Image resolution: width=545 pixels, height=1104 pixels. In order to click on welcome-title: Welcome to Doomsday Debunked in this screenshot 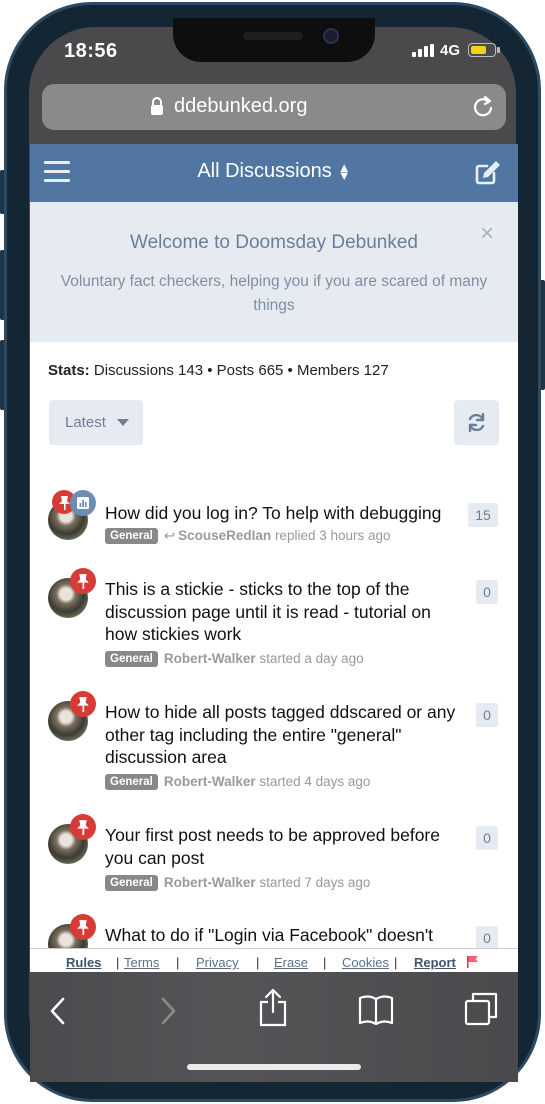, I will do `click(274, 242)`.